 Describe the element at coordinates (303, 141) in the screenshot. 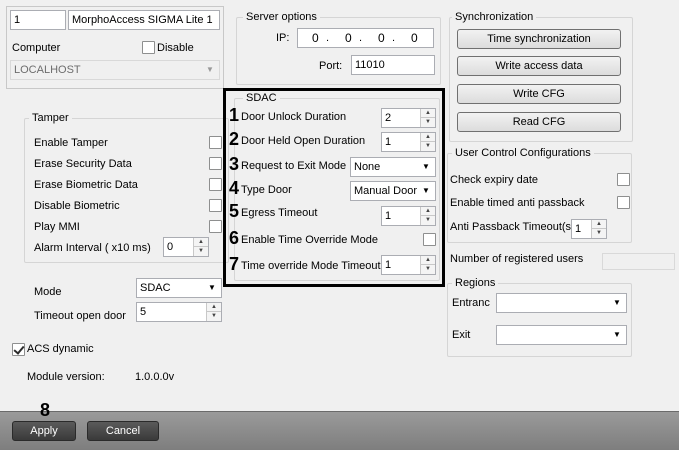

I see `door-held-label: Door Held Open Duration` at that location.